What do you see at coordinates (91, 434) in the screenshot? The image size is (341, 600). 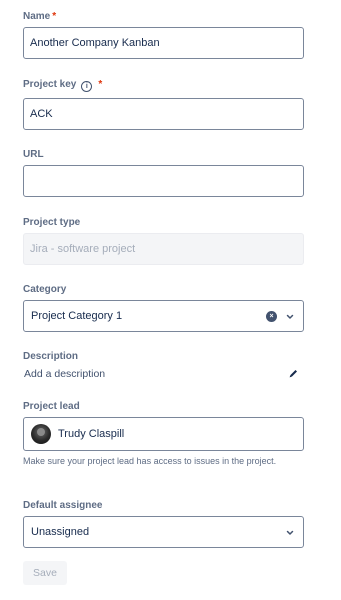 I see `project-lead-value: Trudy Claspill` at bounding box center [91, 434].